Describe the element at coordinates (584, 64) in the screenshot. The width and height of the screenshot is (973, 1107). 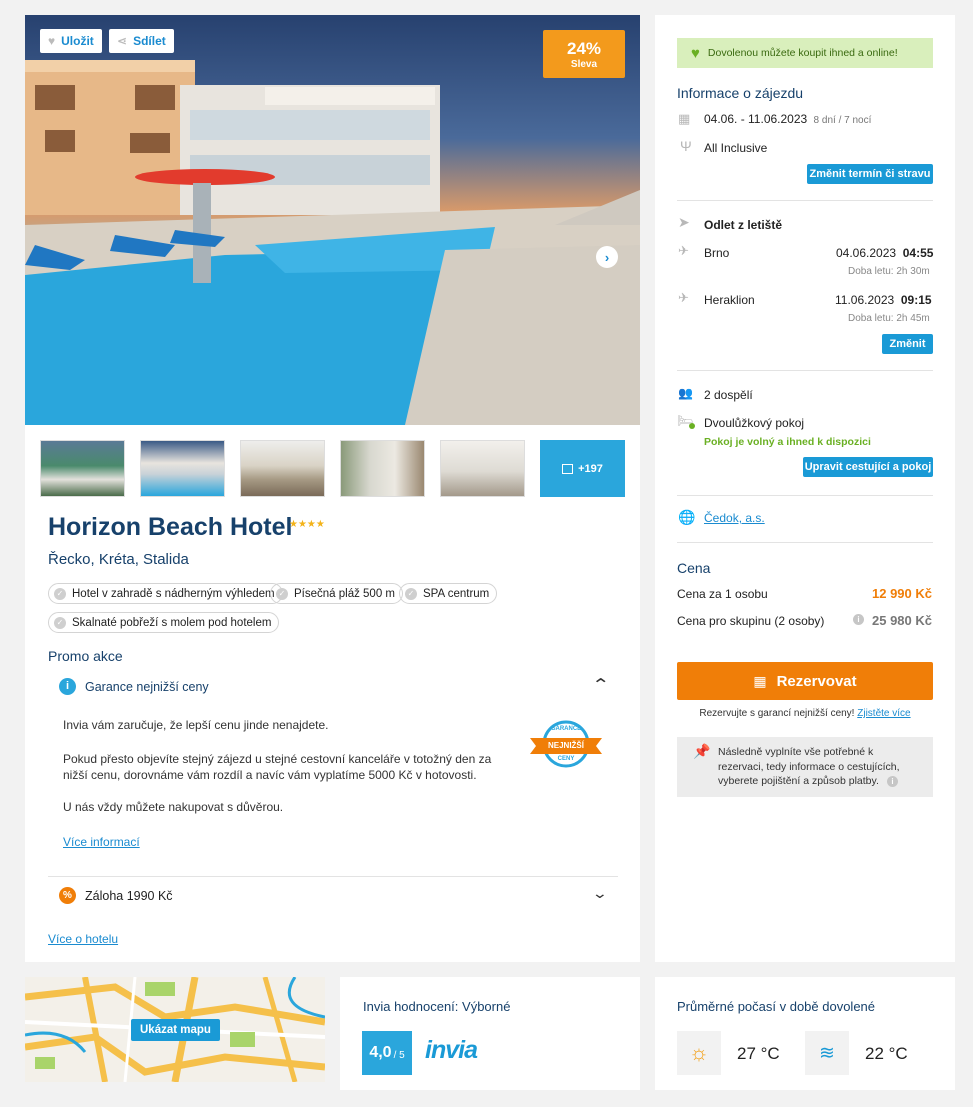
I see `discount-label: Sleva` at that location.